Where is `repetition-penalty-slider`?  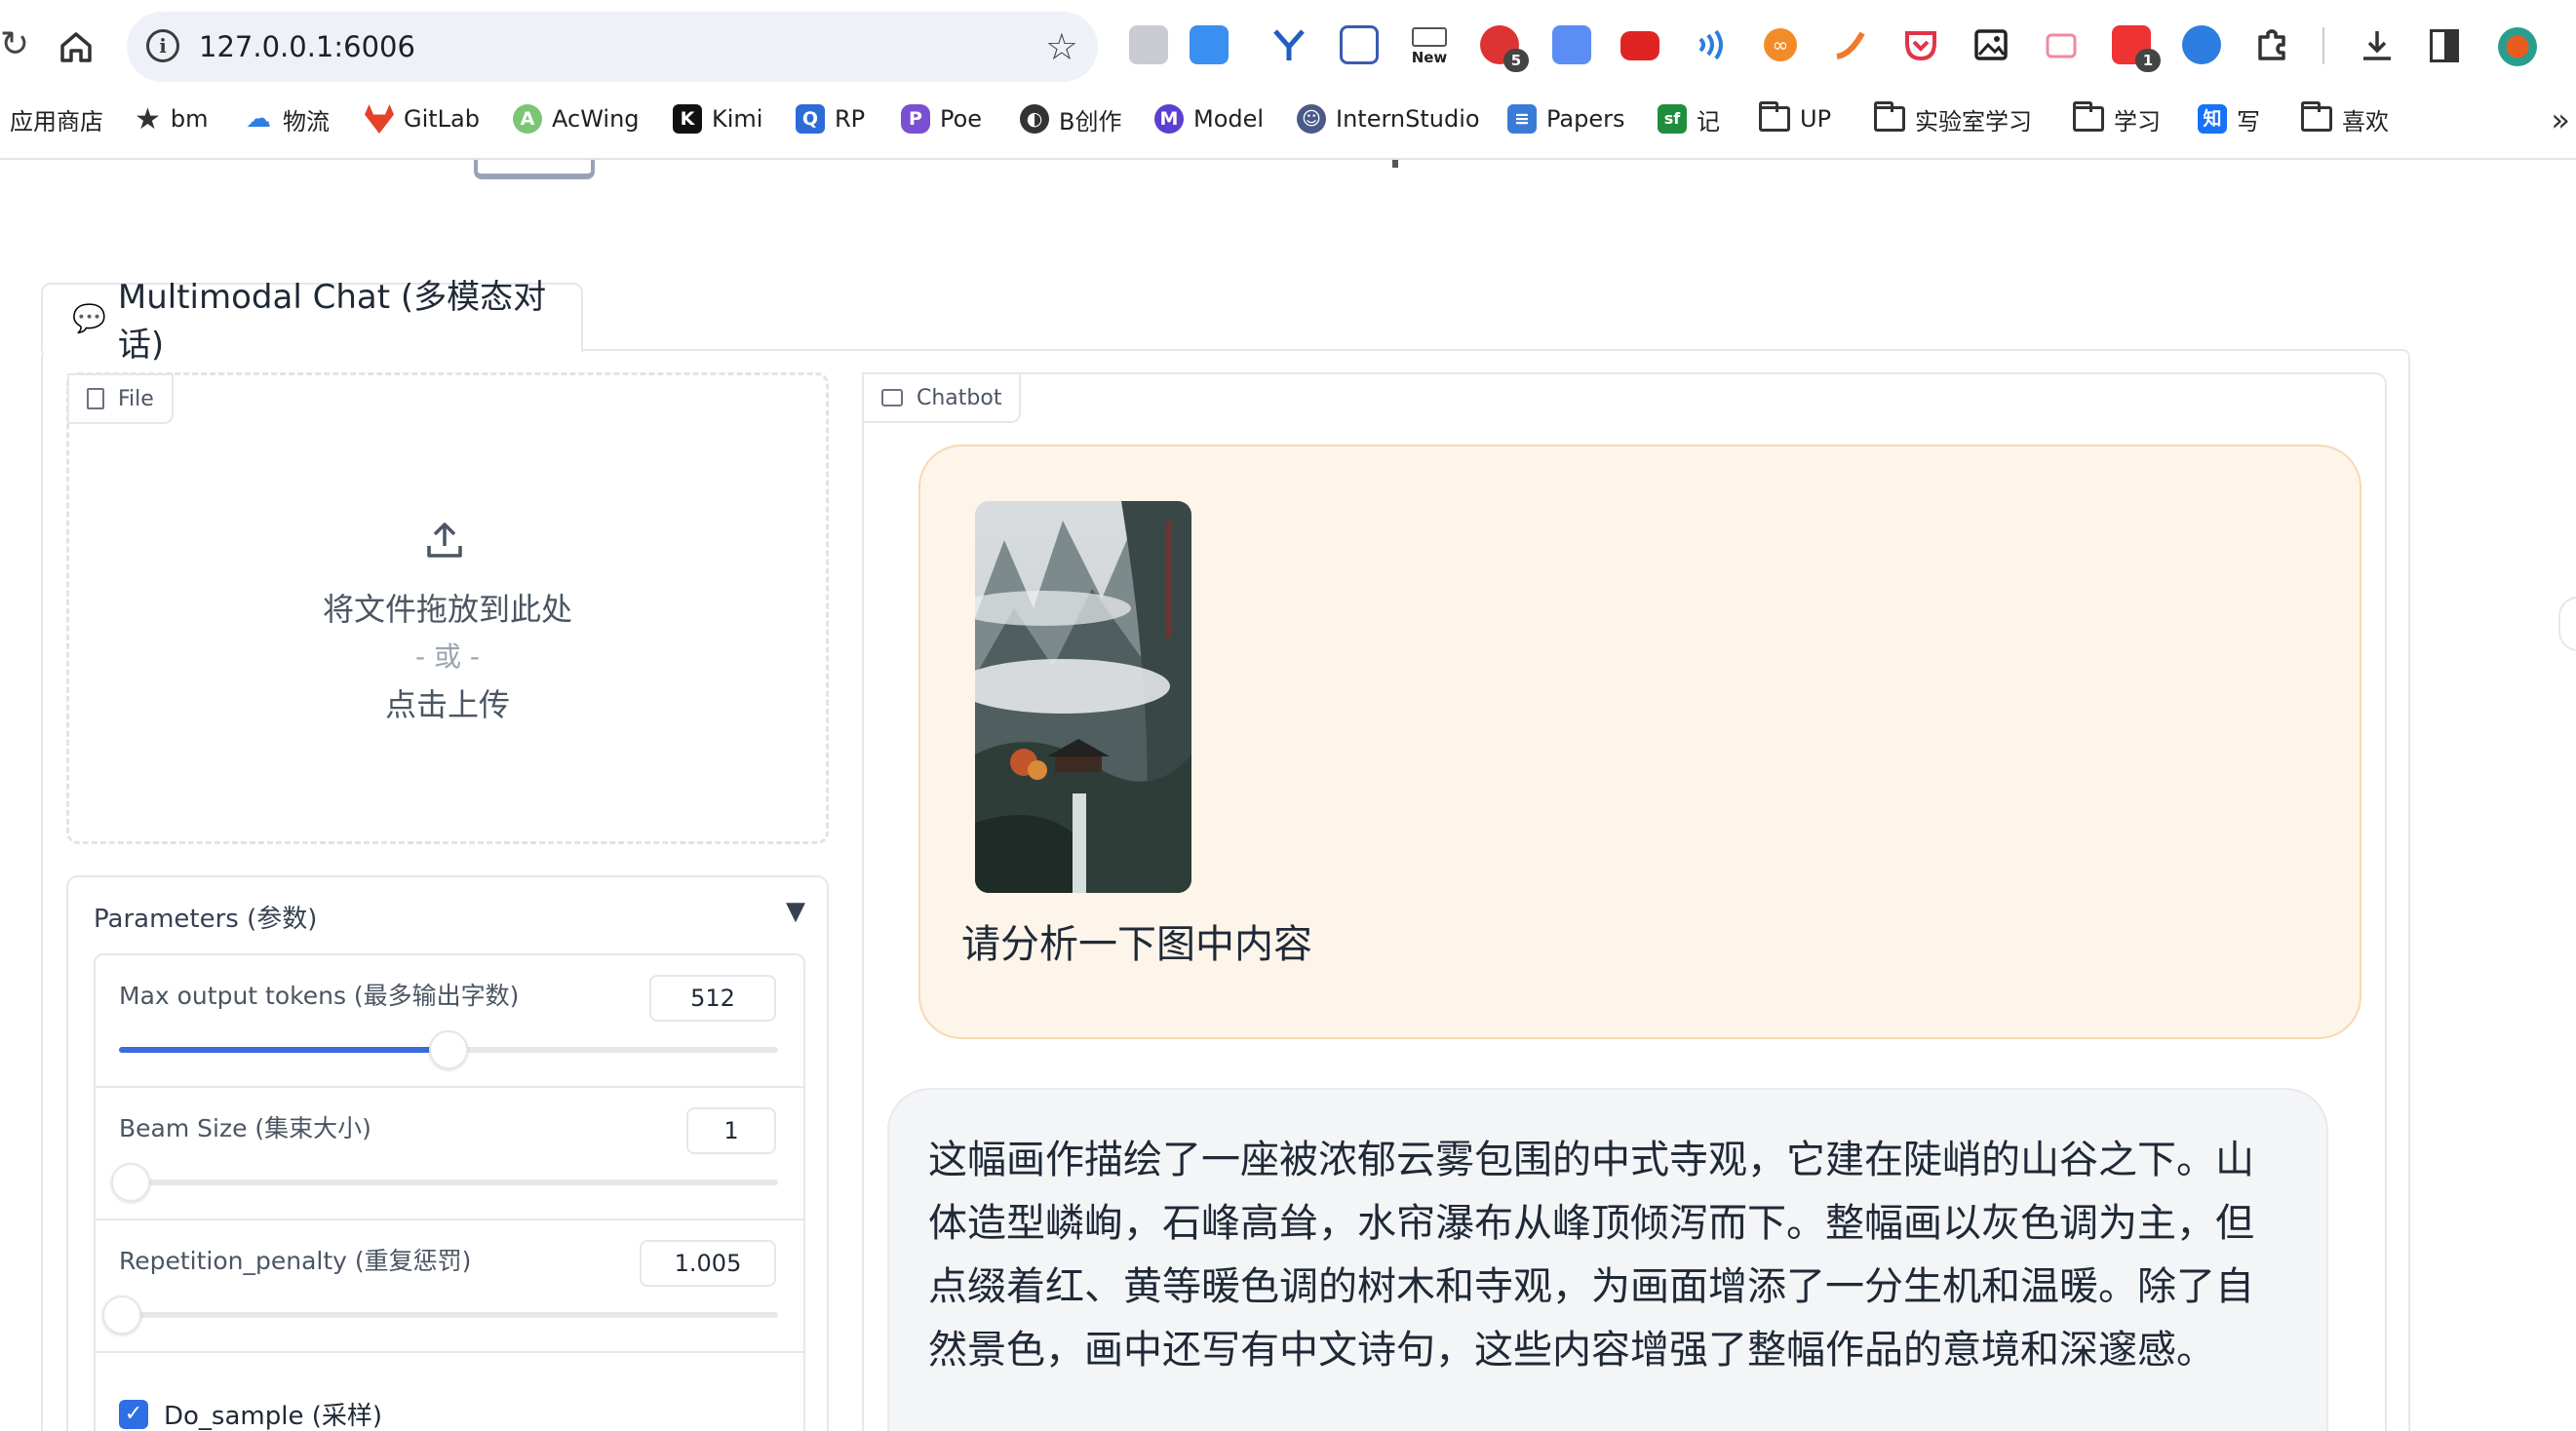
repetition-penalty-slider is located at coordinates (440, 1315).